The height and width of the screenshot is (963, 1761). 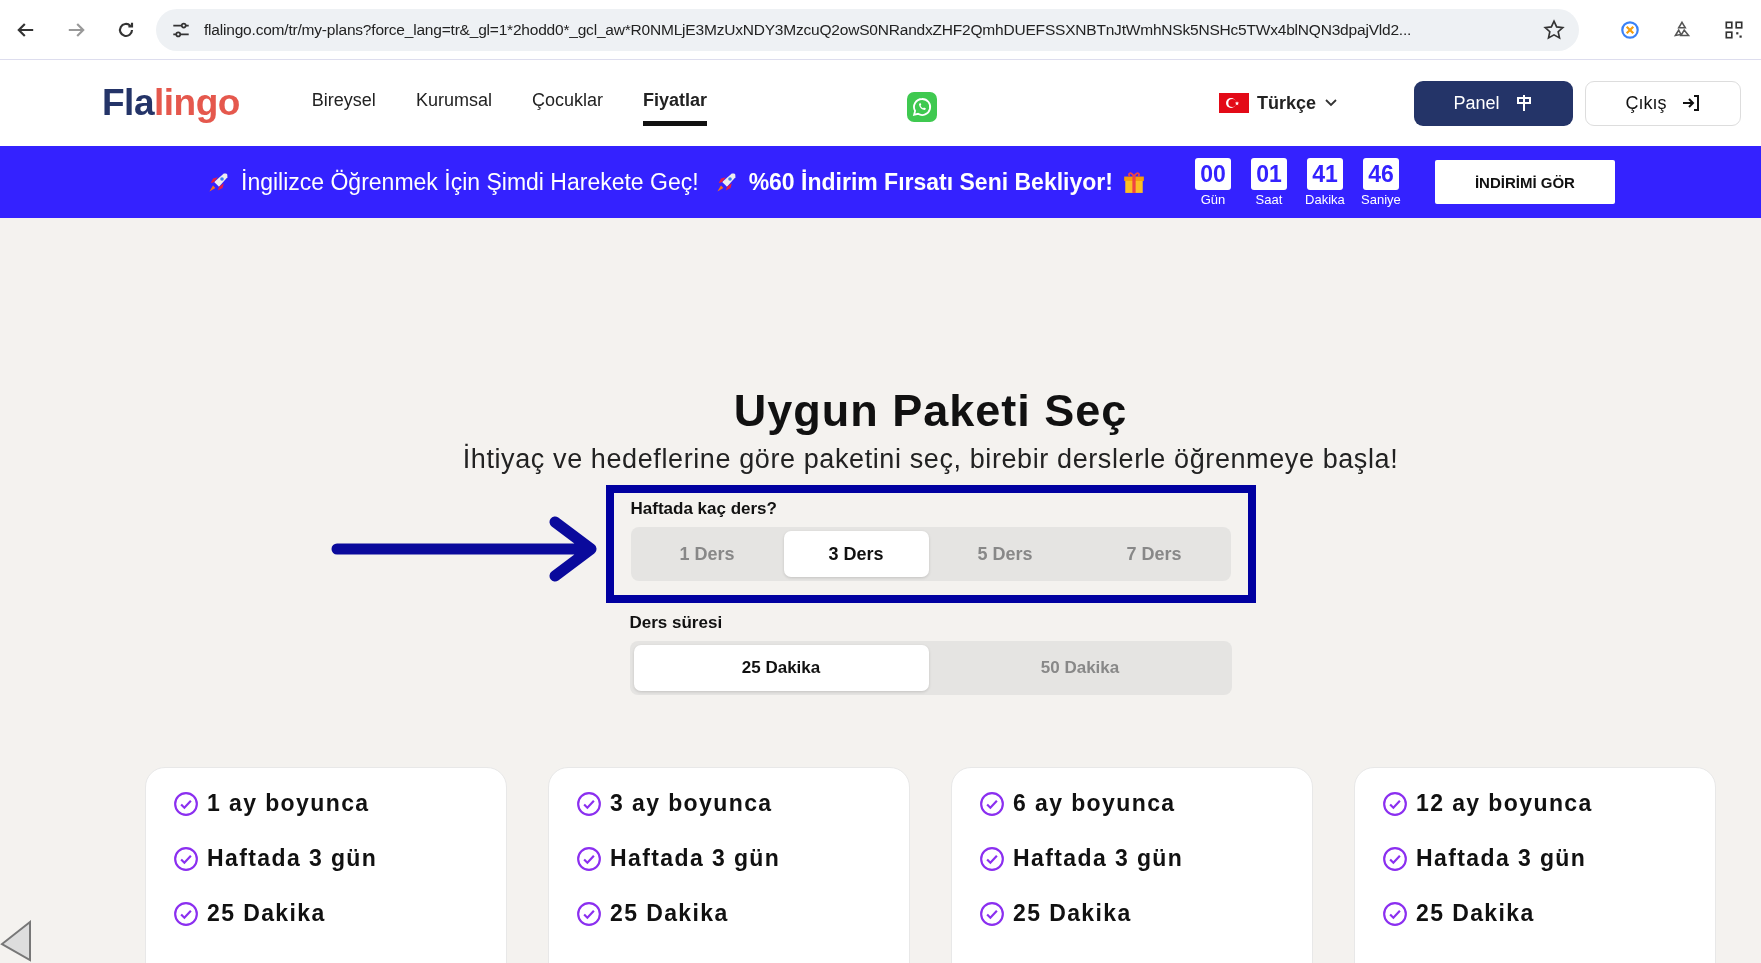 What do you see at coordinates (930, 411) in the screenshot?
I see `page-title: Uygun Paketi Seç` at bounding box center [930, 411].